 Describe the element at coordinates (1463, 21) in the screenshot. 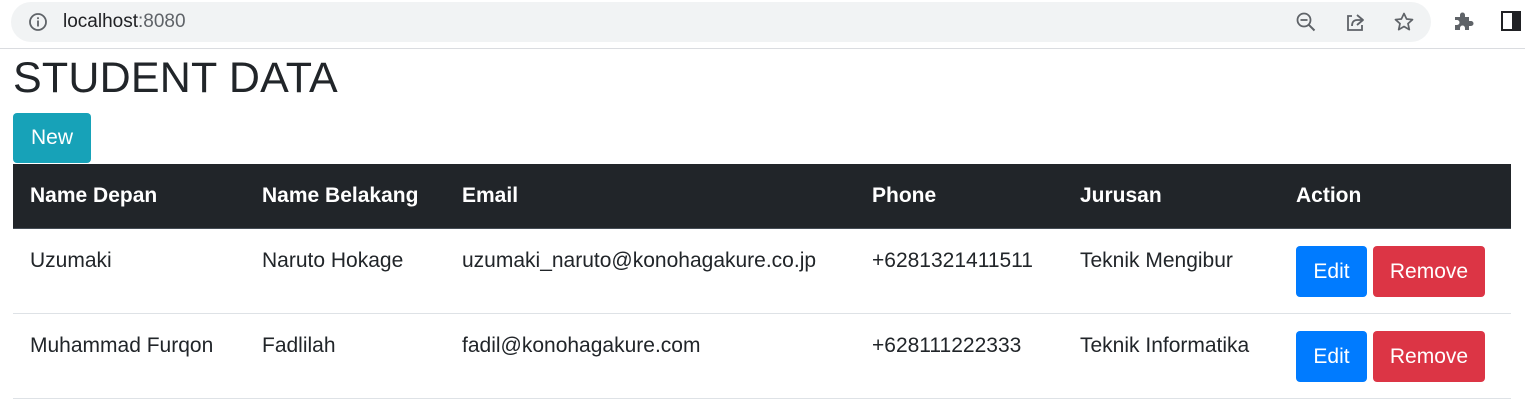

I see `extensions-puzzle-icon` at that location.